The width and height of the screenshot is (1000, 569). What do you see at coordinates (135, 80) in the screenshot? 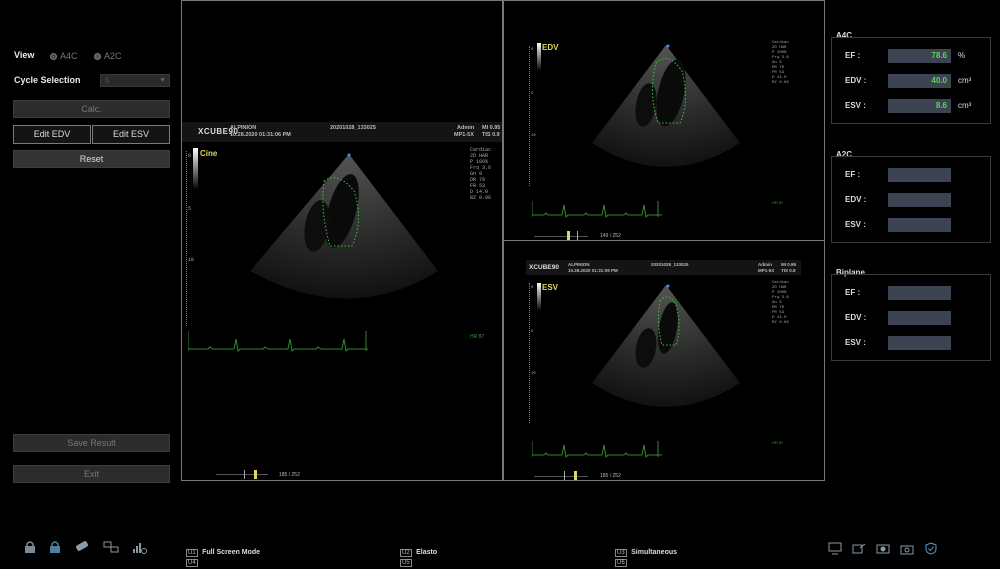
I see `cycle-selection-dropdown: 5 ▼` at bounding box center [135, 80].